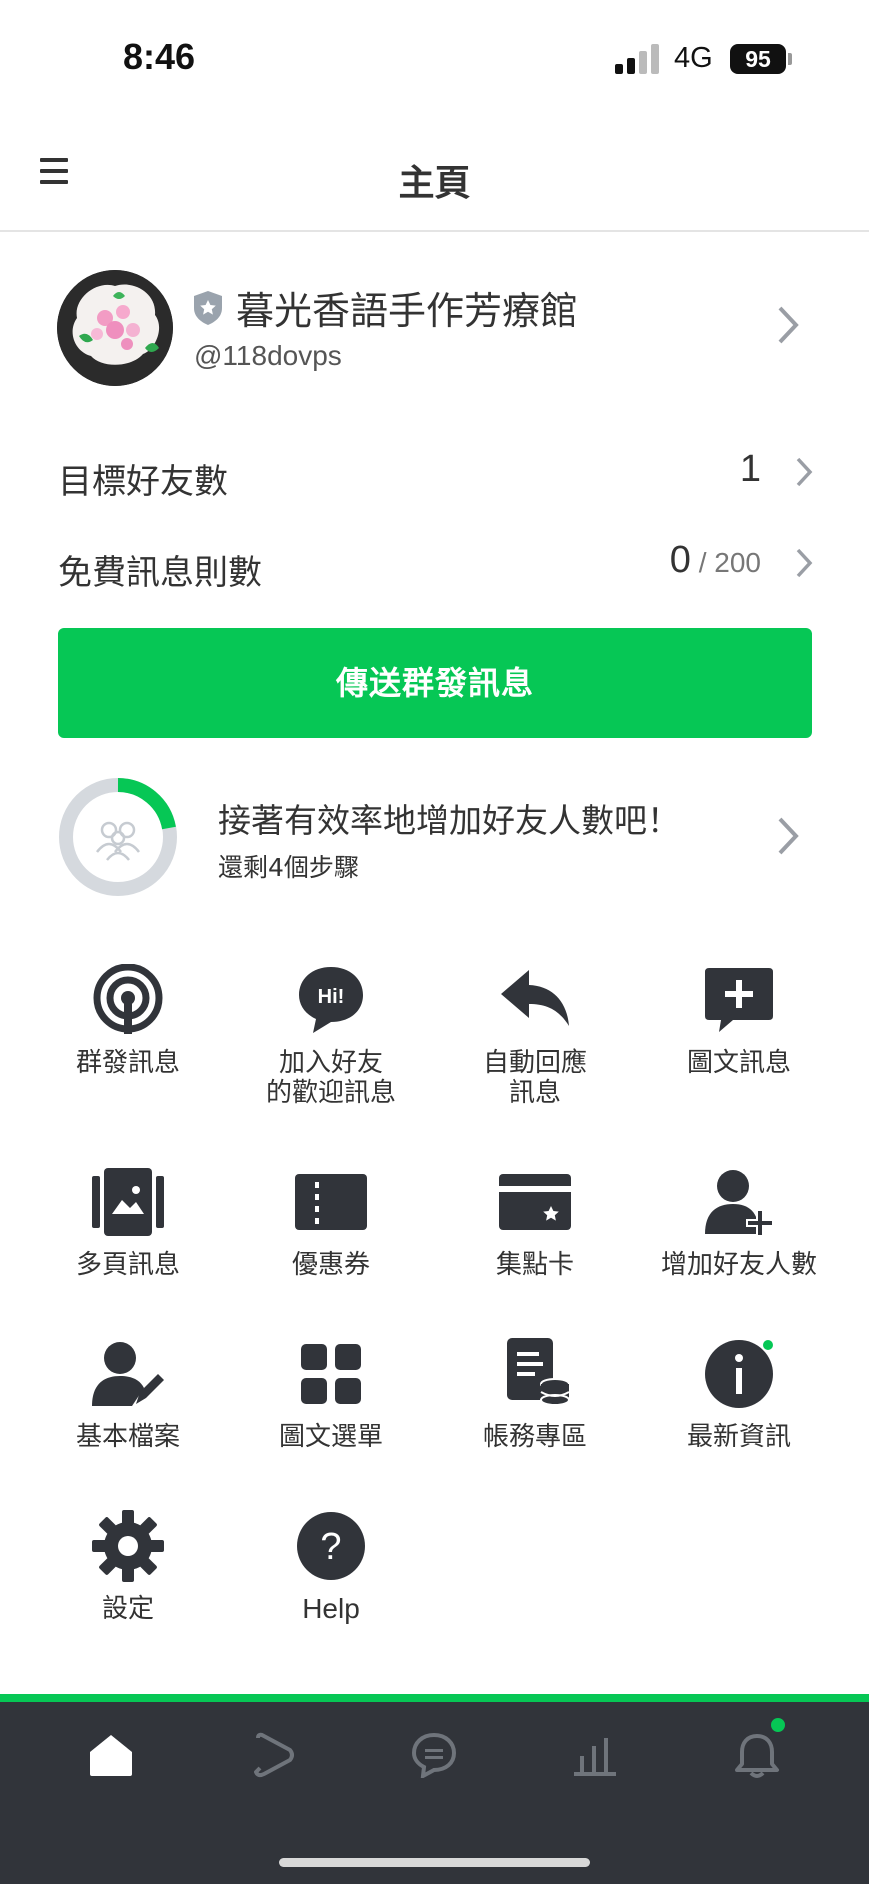 The width and height of the screenshot is (869, 1884). Describe the element at coordinates (434, 1698) in the screenshot. I see `tab-indicator-line` at that location.